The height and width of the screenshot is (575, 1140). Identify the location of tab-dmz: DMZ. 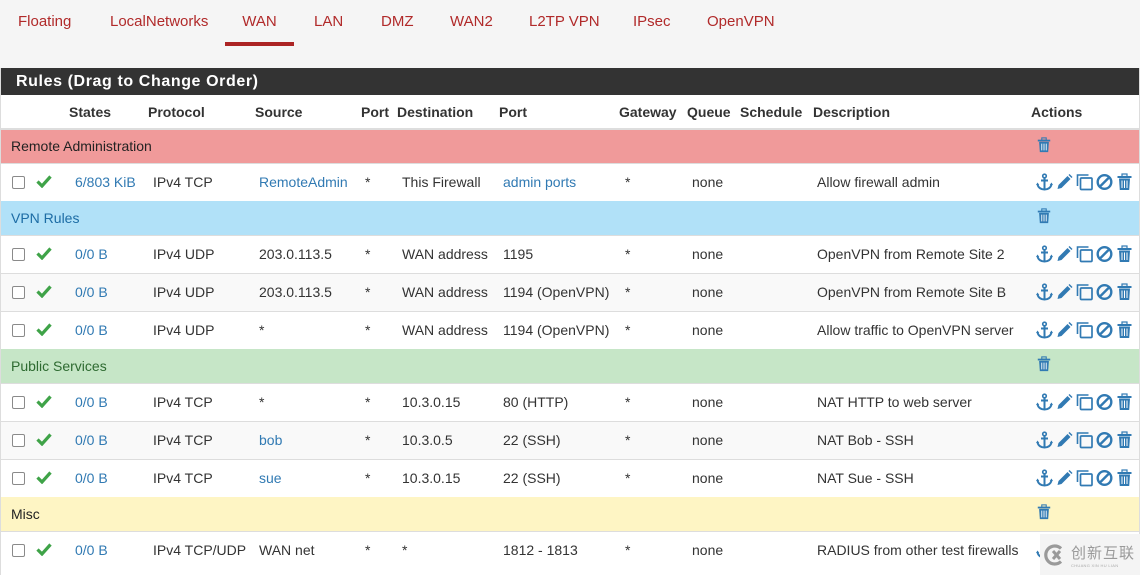
(397, 23).